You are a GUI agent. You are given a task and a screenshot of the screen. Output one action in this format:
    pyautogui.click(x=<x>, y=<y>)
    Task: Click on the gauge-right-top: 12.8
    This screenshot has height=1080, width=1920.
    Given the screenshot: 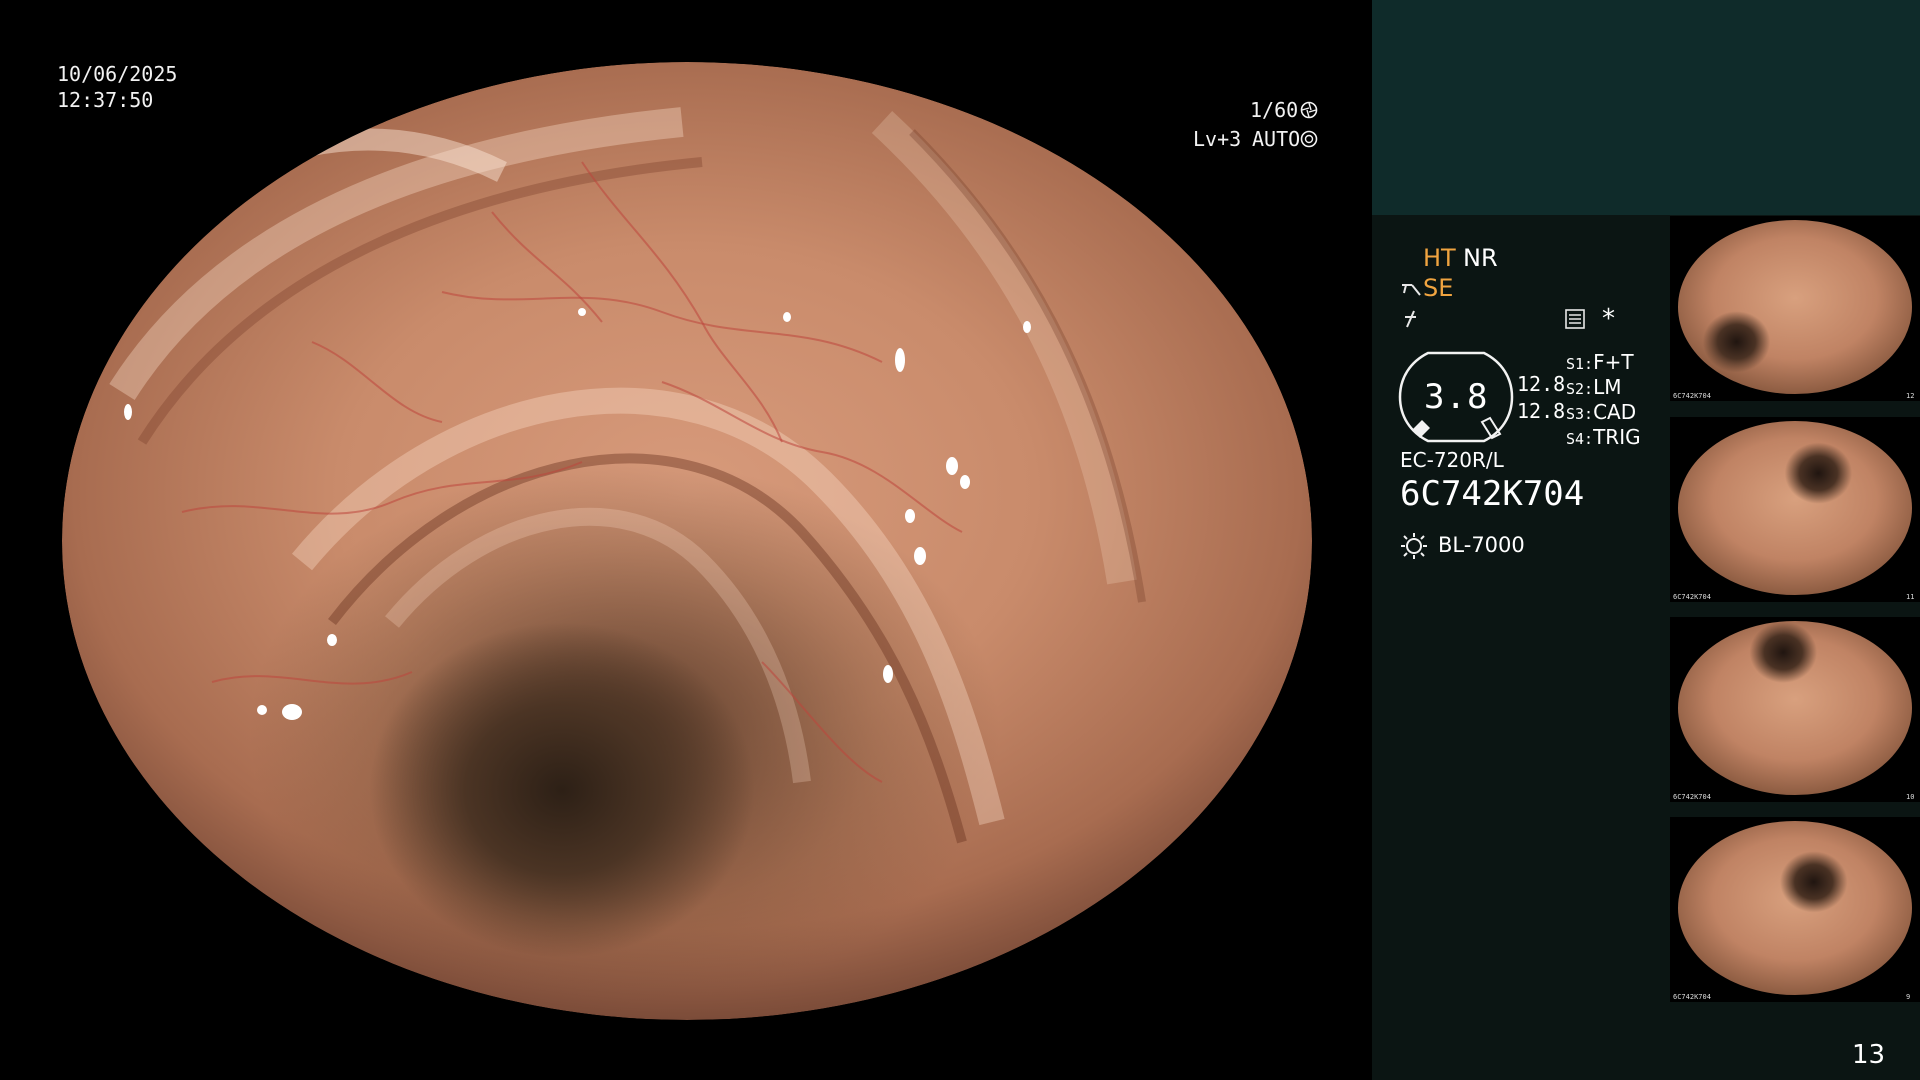 What is the action you would take?
    pyautogui.click(x=1541, y=384)
    